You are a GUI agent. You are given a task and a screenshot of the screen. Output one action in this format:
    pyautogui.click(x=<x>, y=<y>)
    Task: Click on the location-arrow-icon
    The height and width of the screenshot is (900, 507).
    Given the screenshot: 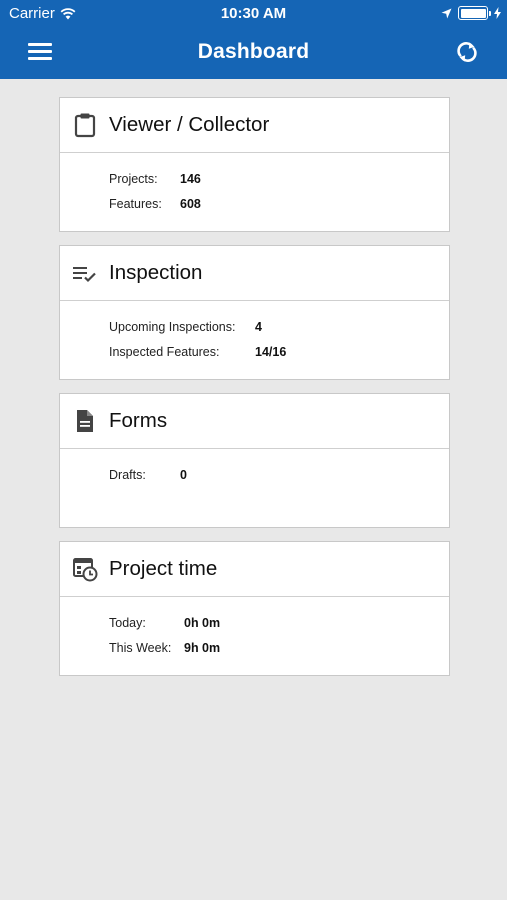 What is the action you would take?
    pyautogui.click(x=446, y=13)
    